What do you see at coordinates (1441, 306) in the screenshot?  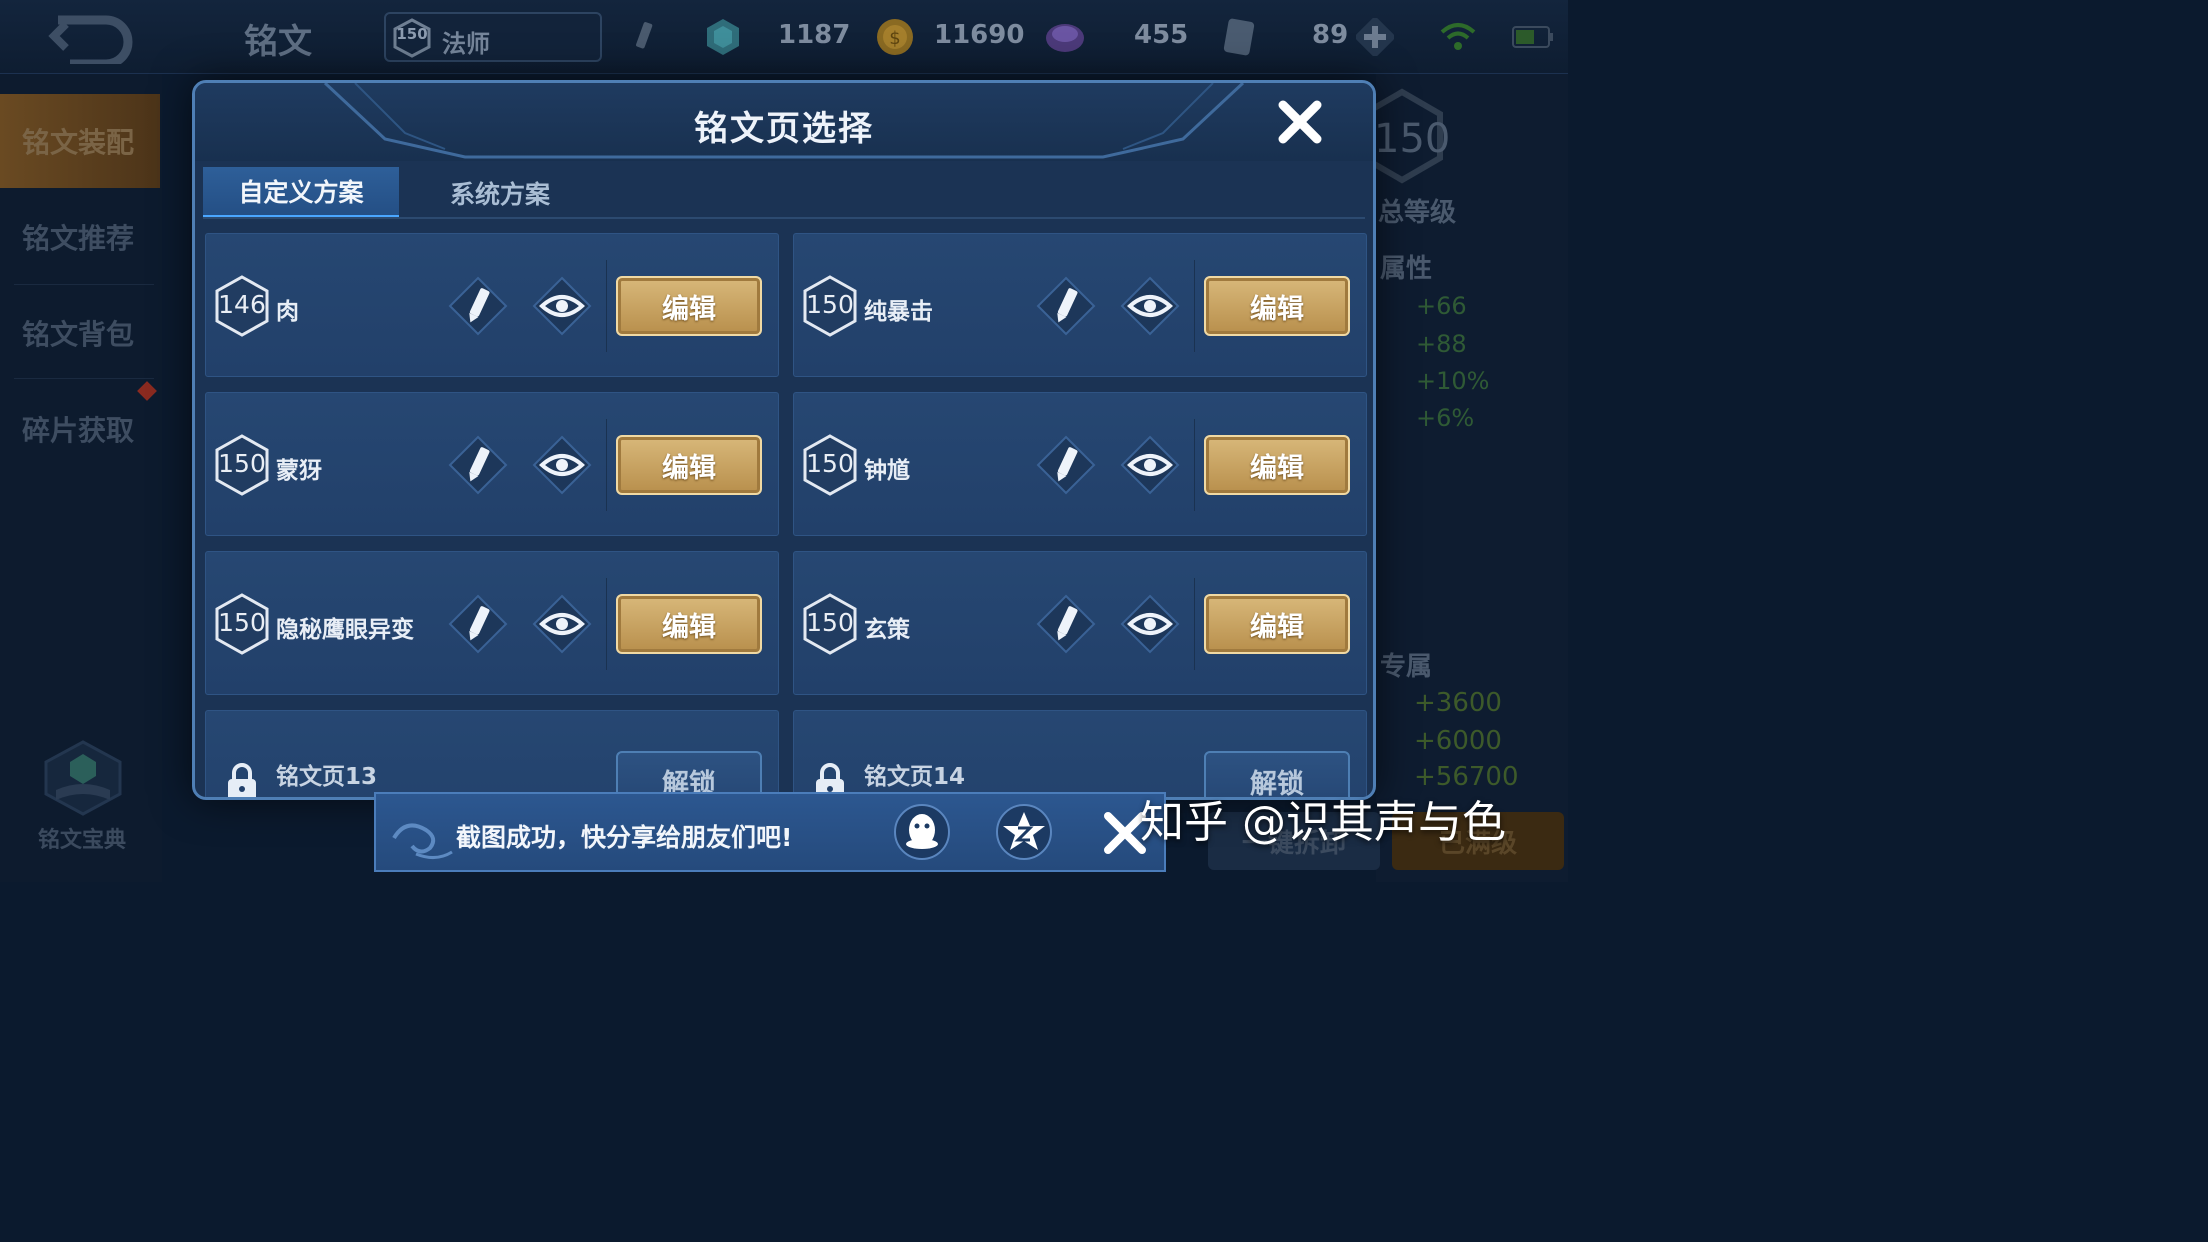 I see `attribute-bonus: +66` at bounding box center [1441, 306].